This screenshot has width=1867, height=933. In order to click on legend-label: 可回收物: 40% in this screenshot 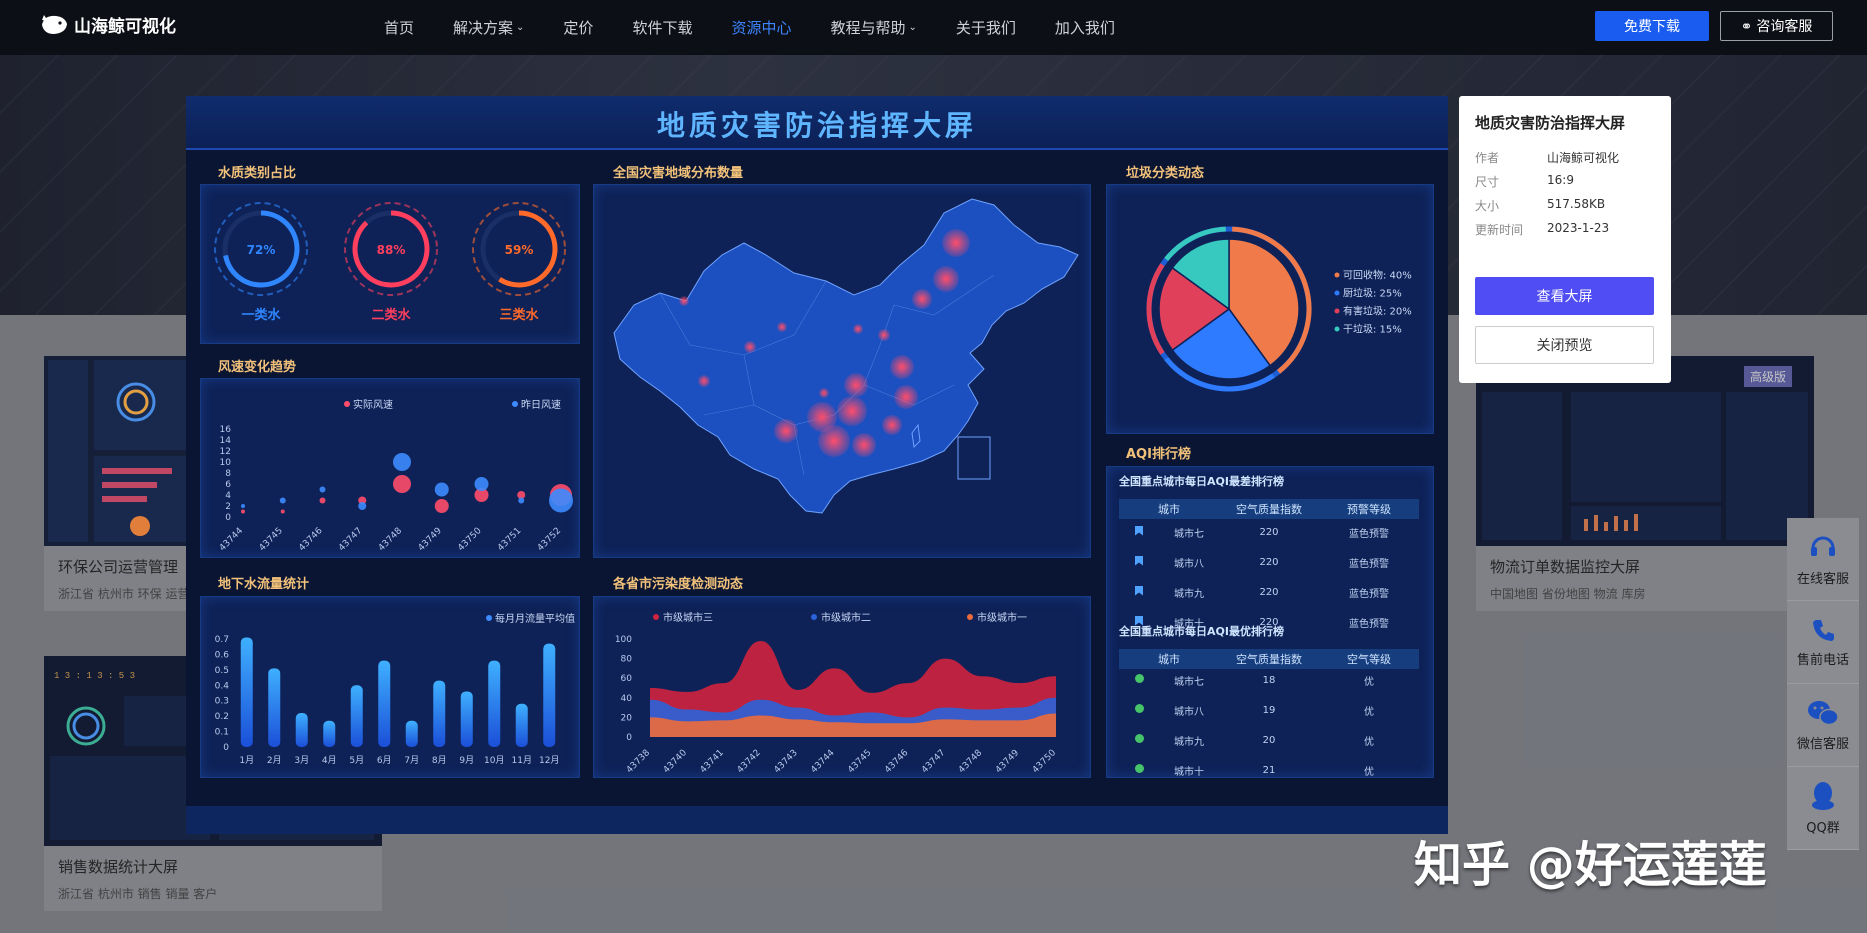, I will do `click(1377, 275)`.